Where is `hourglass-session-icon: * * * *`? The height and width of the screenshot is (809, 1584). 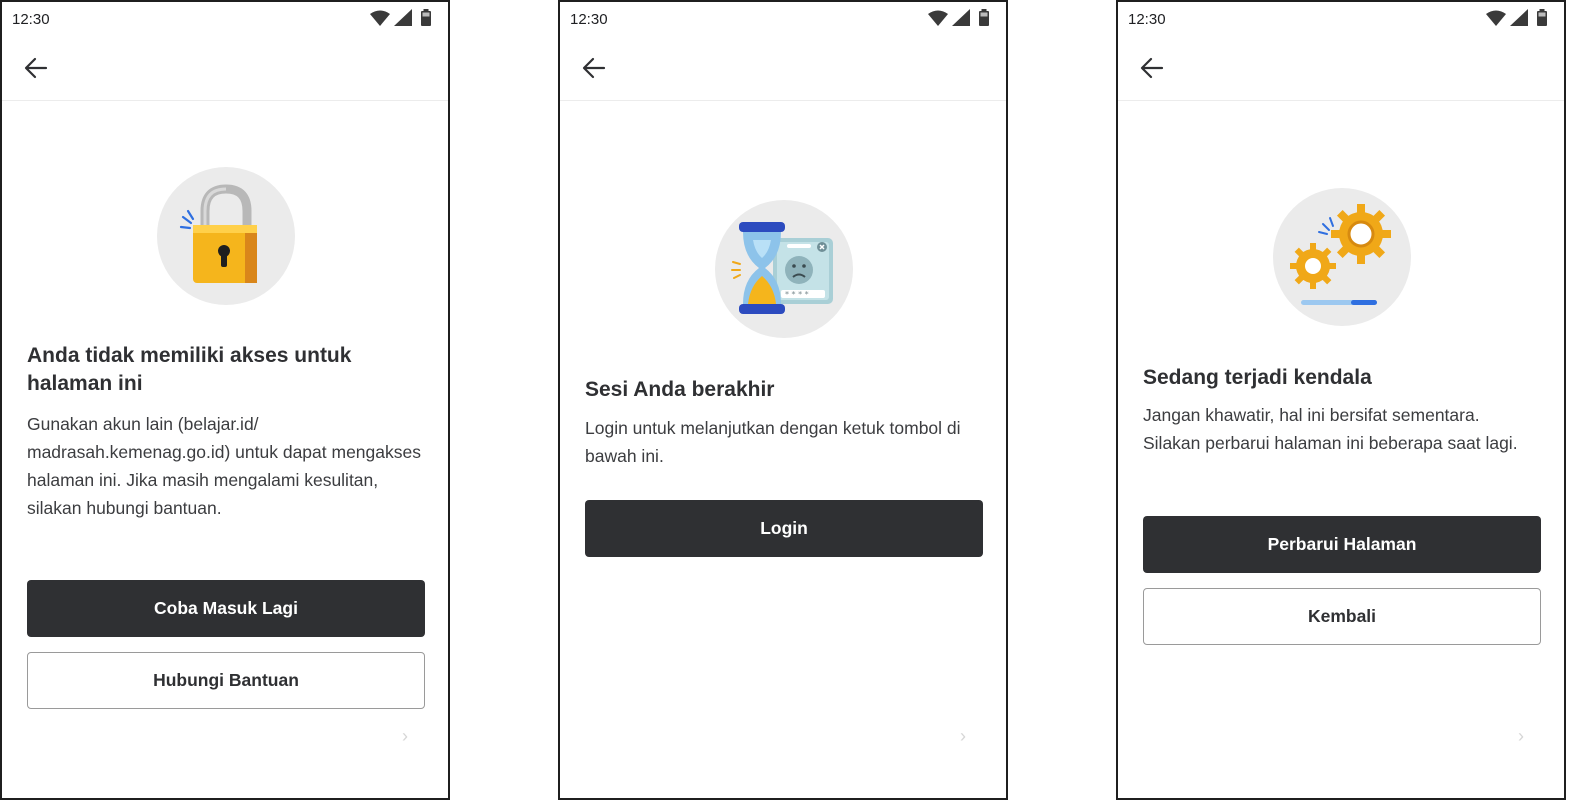 hourglass-session-icon: * * * * is located at coordinates (782, 268).